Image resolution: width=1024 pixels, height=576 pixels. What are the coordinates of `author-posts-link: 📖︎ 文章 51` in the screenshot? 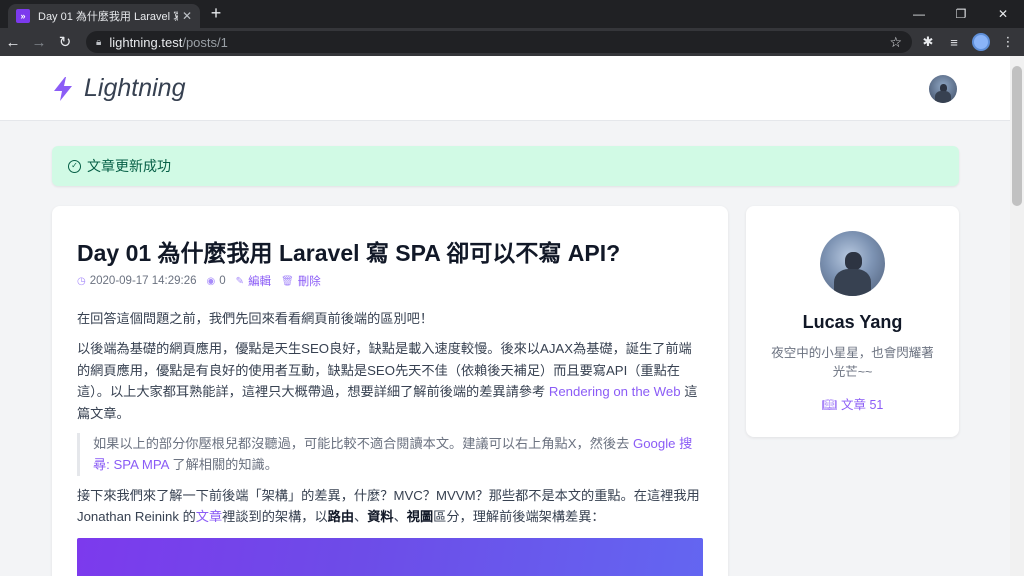 It's located at (852, 403).